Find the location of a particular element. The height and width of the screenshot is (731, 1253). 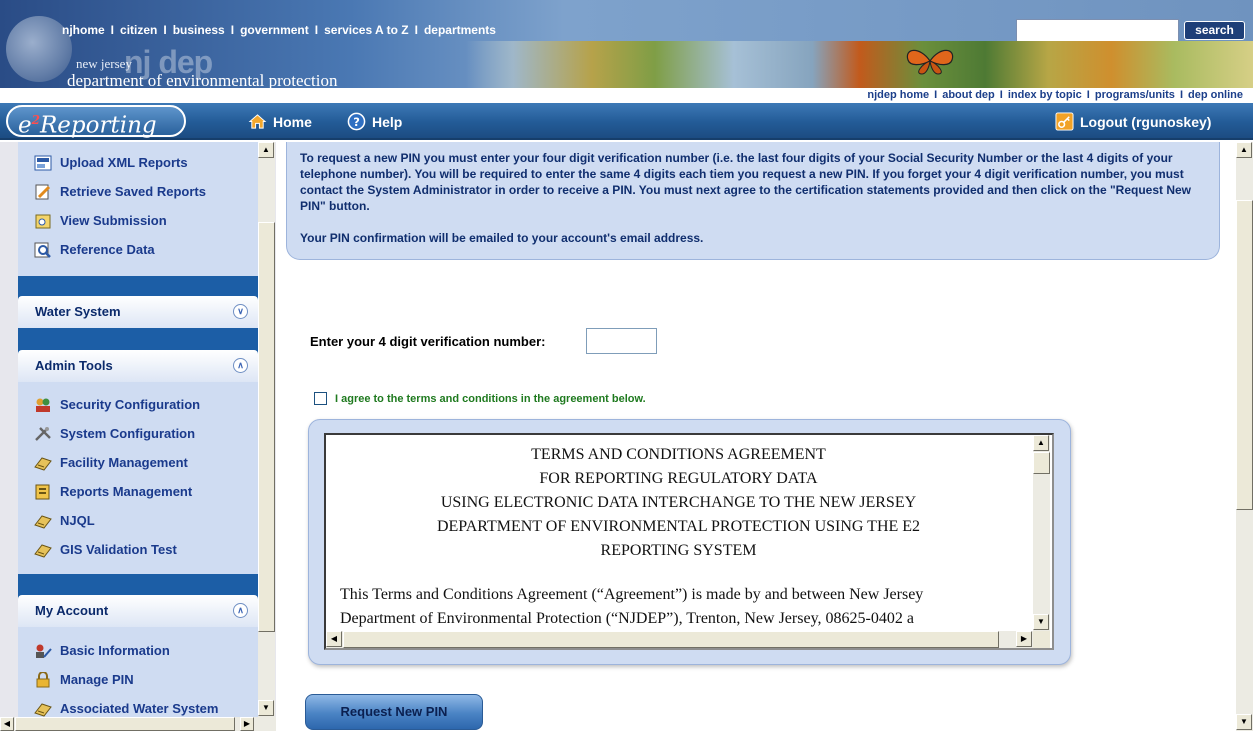

help-label: Help is located at coordinates (387, 122).